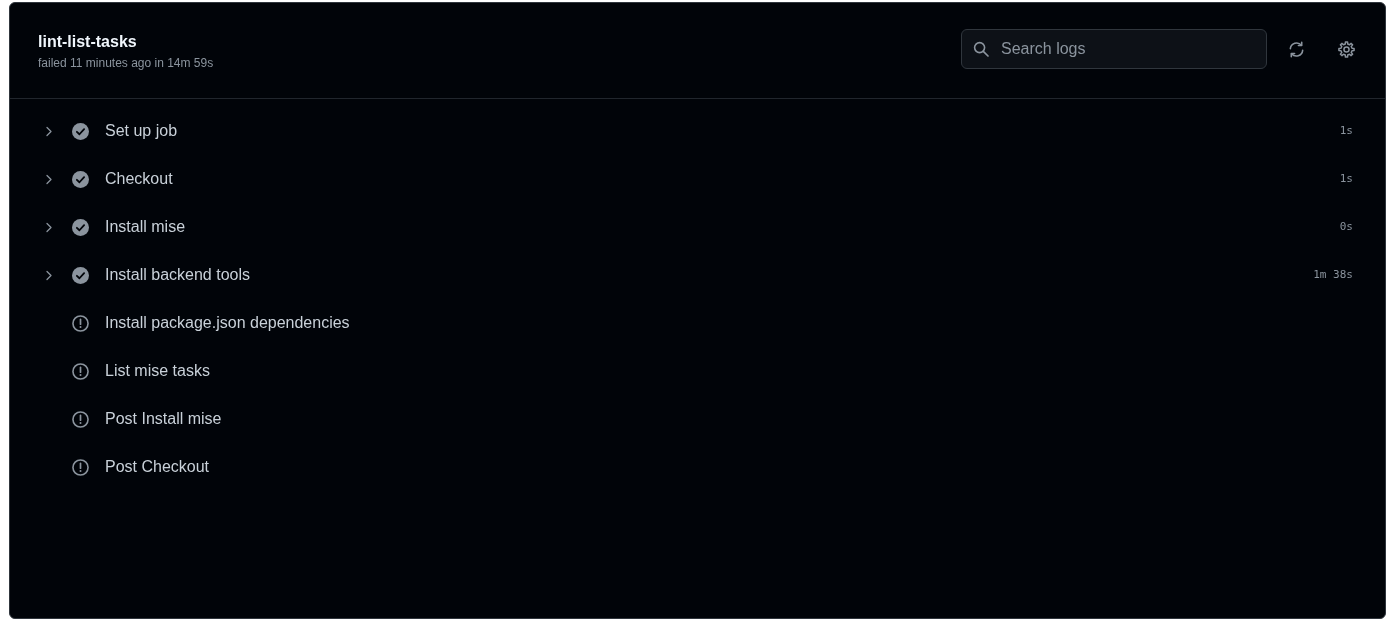  What do you see at coordinates (145, 227) in the screenshot?
I see `step-name: Install mise` at bounding box center [145, 227].